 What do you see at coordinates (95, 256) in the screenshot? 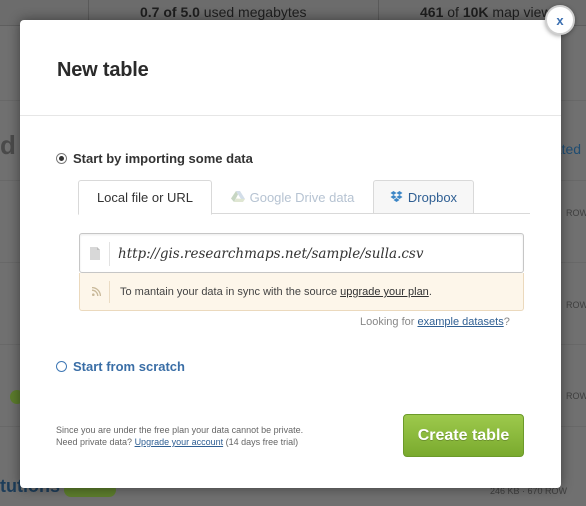
I see `file-icon` at bounding box center [95, 256].